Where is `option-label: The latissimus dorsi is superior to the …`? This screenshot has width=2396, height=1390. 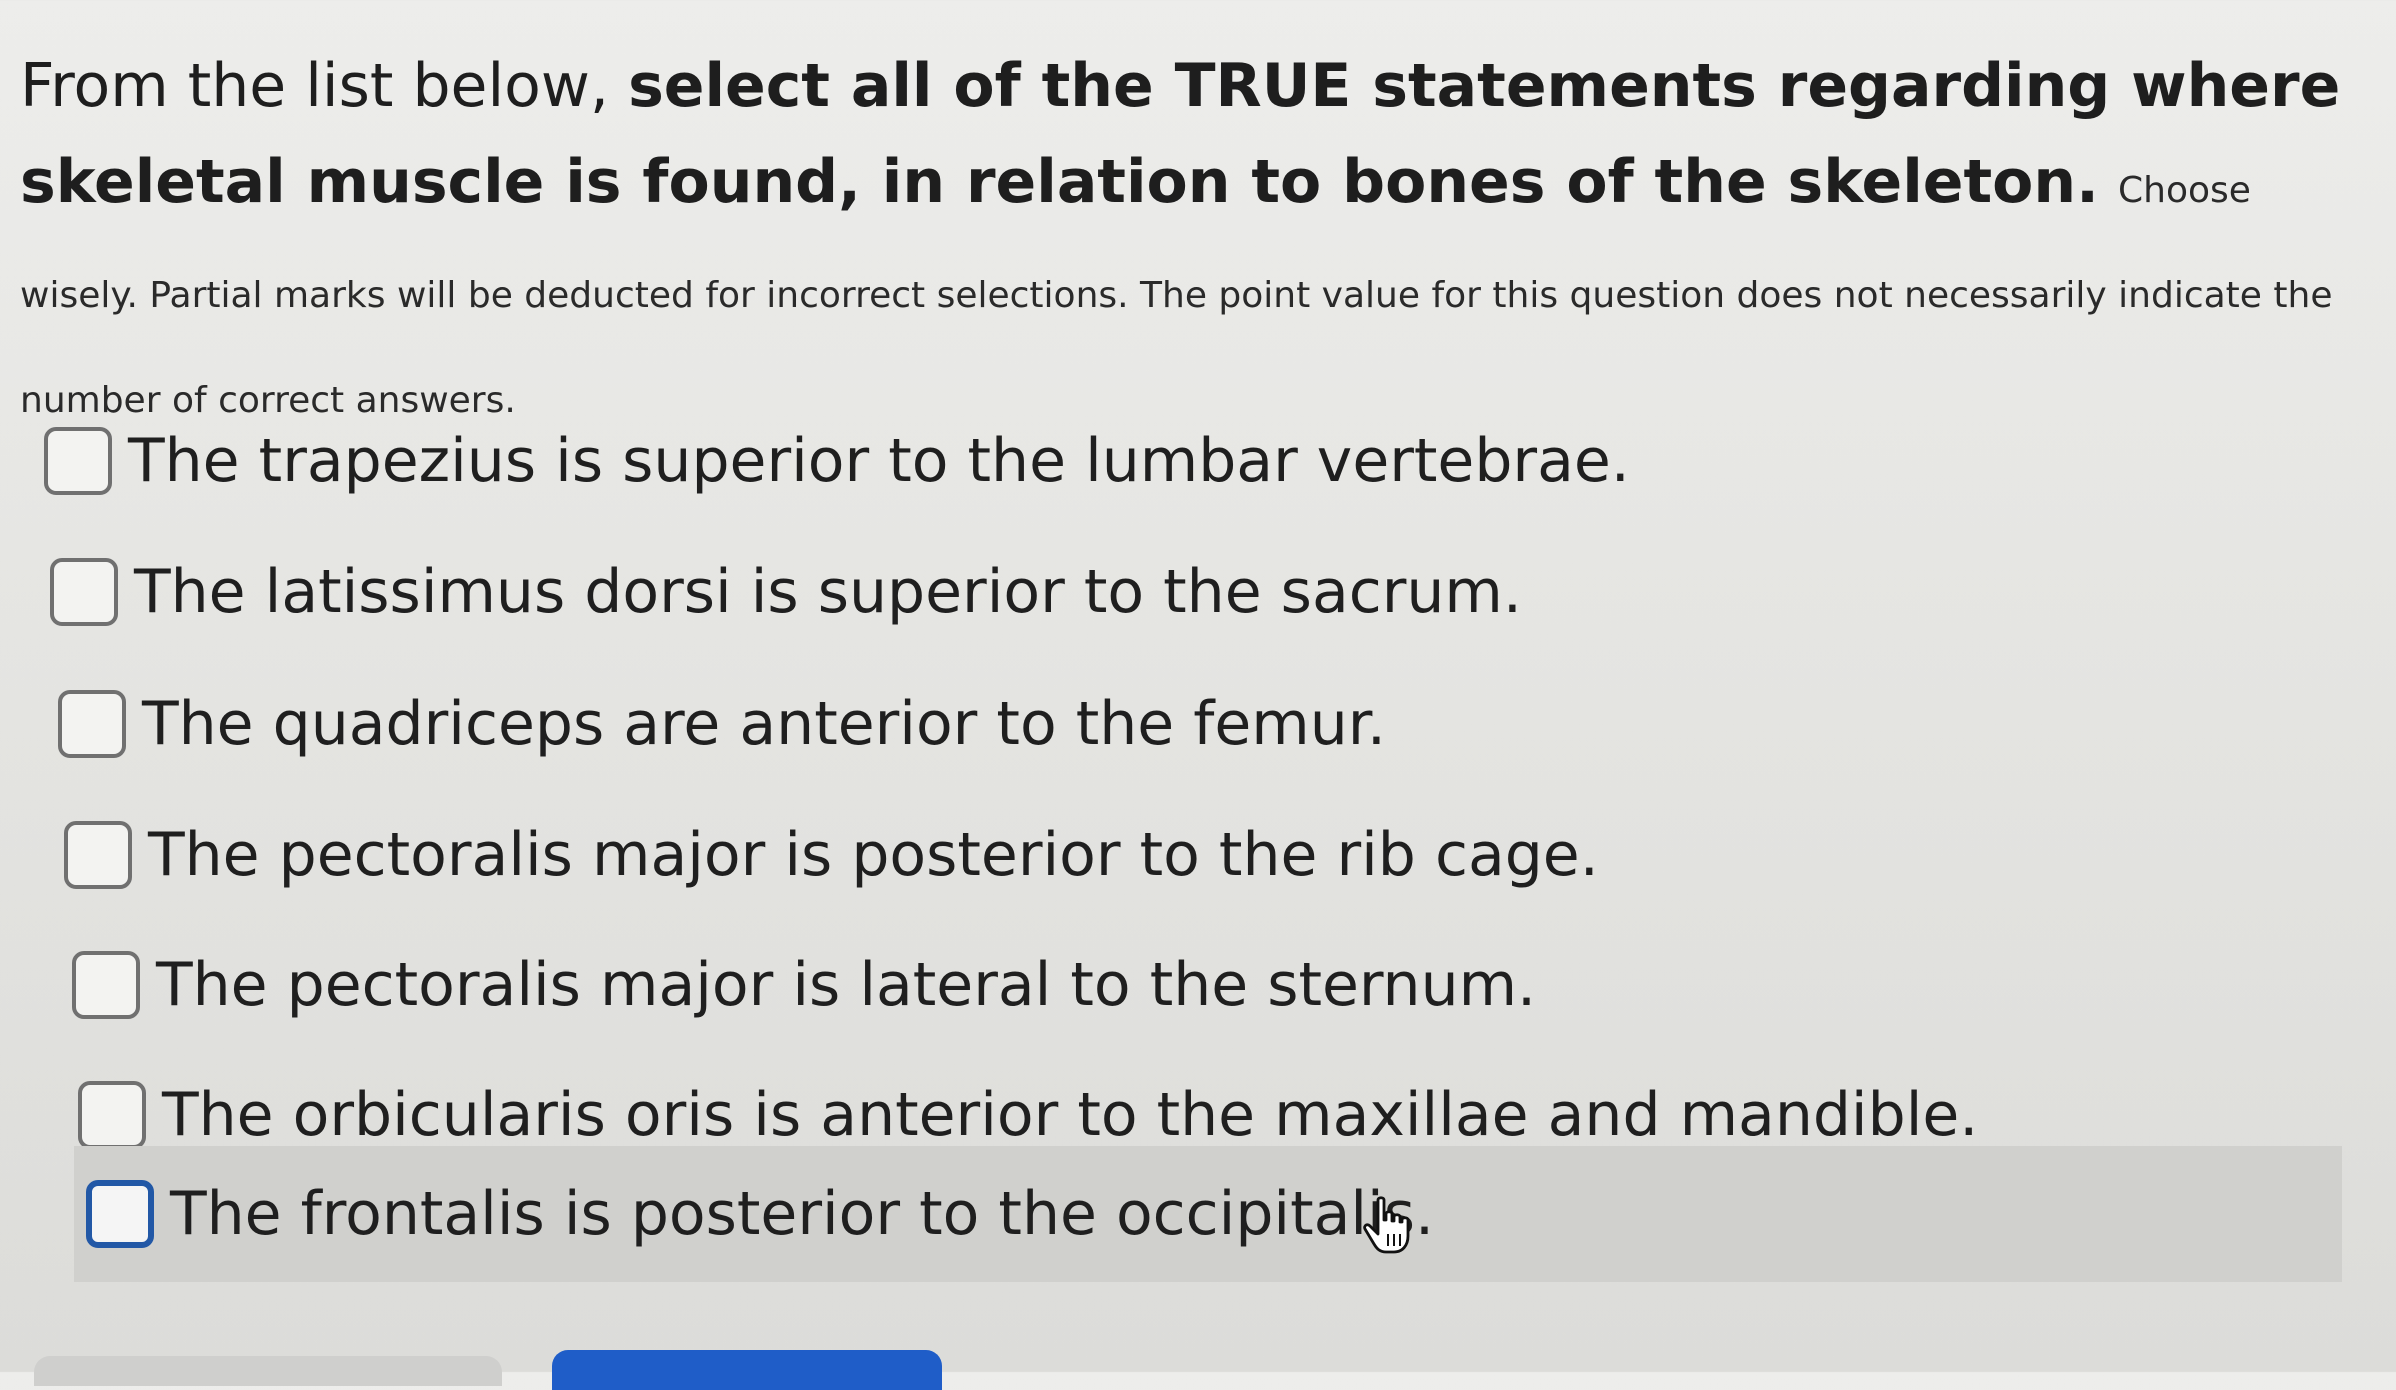
option-label: The latissimus dorsi is superior to the … is located at coordinates (828, 592).